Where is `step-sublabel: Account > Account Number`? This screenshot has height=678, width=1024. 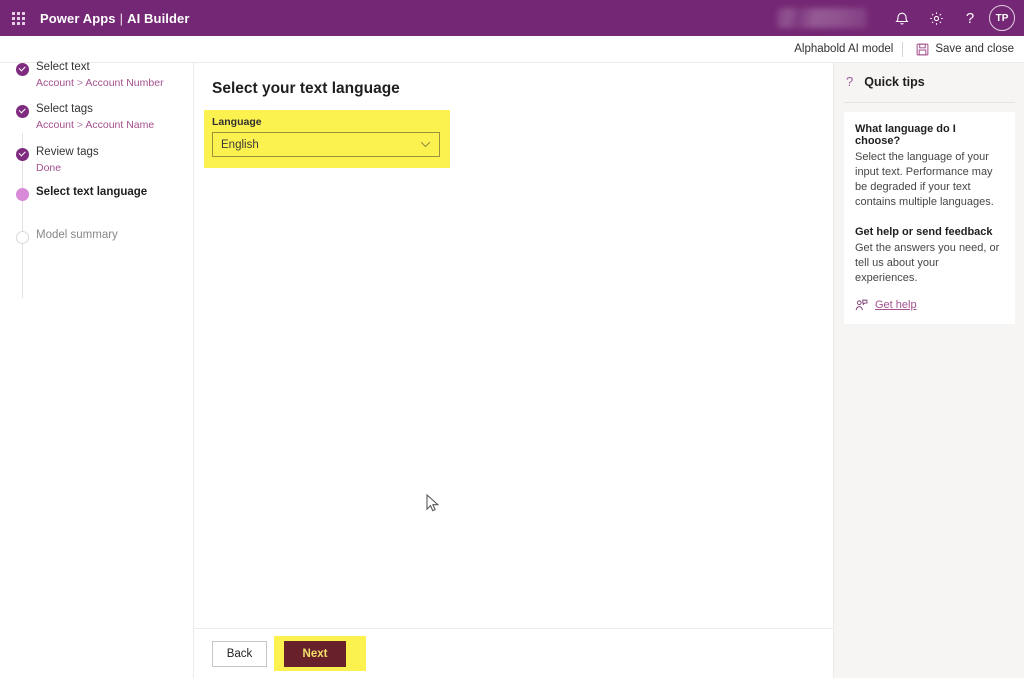 step-sublabel: Account > Account Number is located at coordinates (100, 83).